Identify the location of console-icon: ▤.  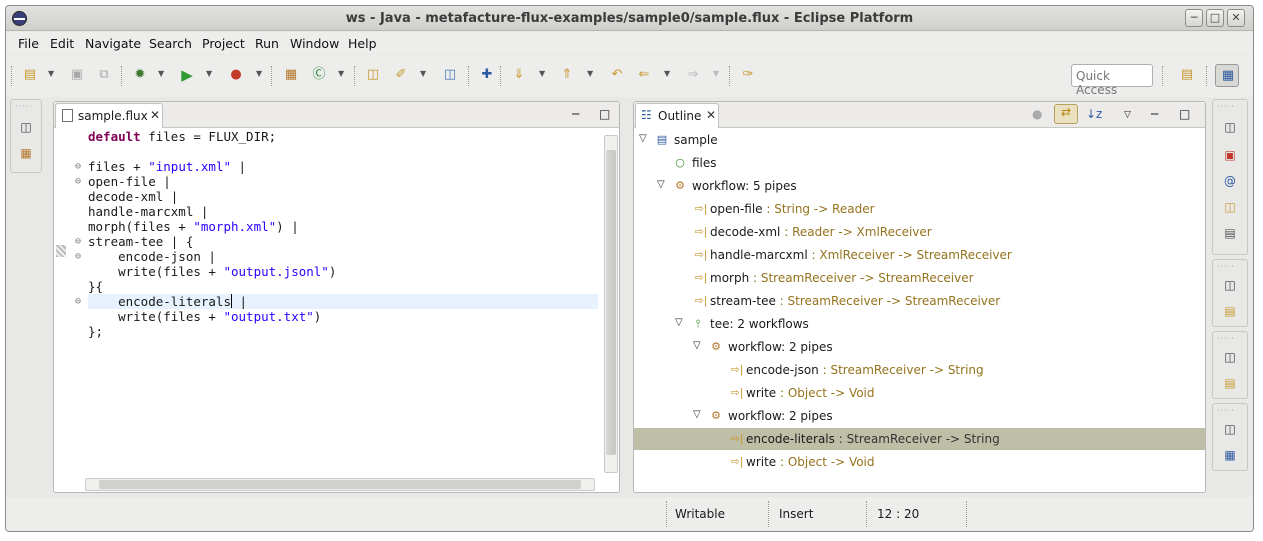
(1230, 233).